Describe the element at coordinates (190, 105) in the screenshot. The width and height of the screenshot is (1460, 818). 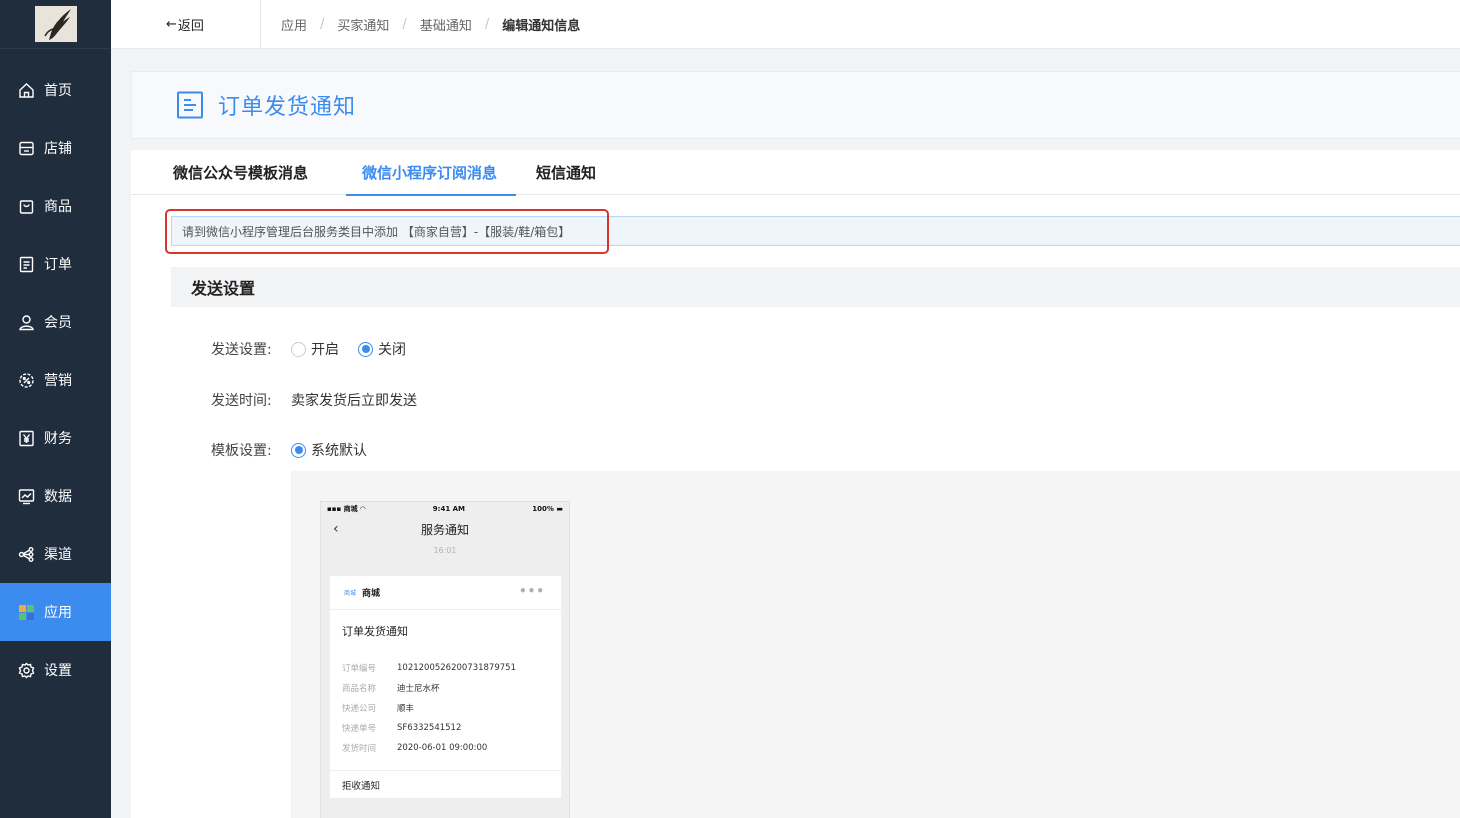
I see `document-icon` at that location.